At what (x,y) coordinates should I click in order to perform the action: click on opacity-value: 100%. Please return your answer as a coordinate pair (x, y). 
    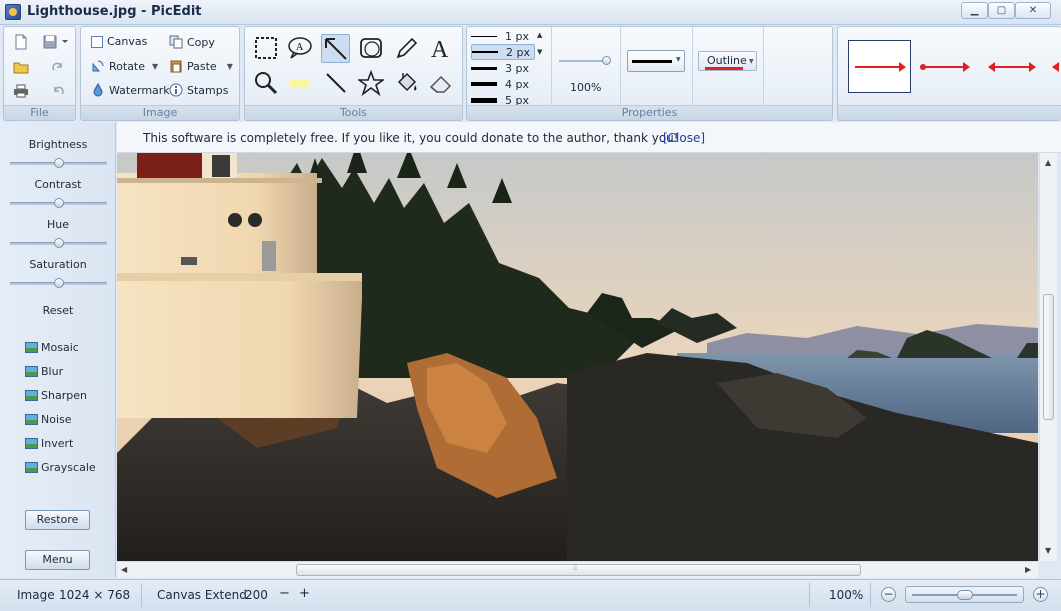
    Looking at the image, I should click on (586, 87).